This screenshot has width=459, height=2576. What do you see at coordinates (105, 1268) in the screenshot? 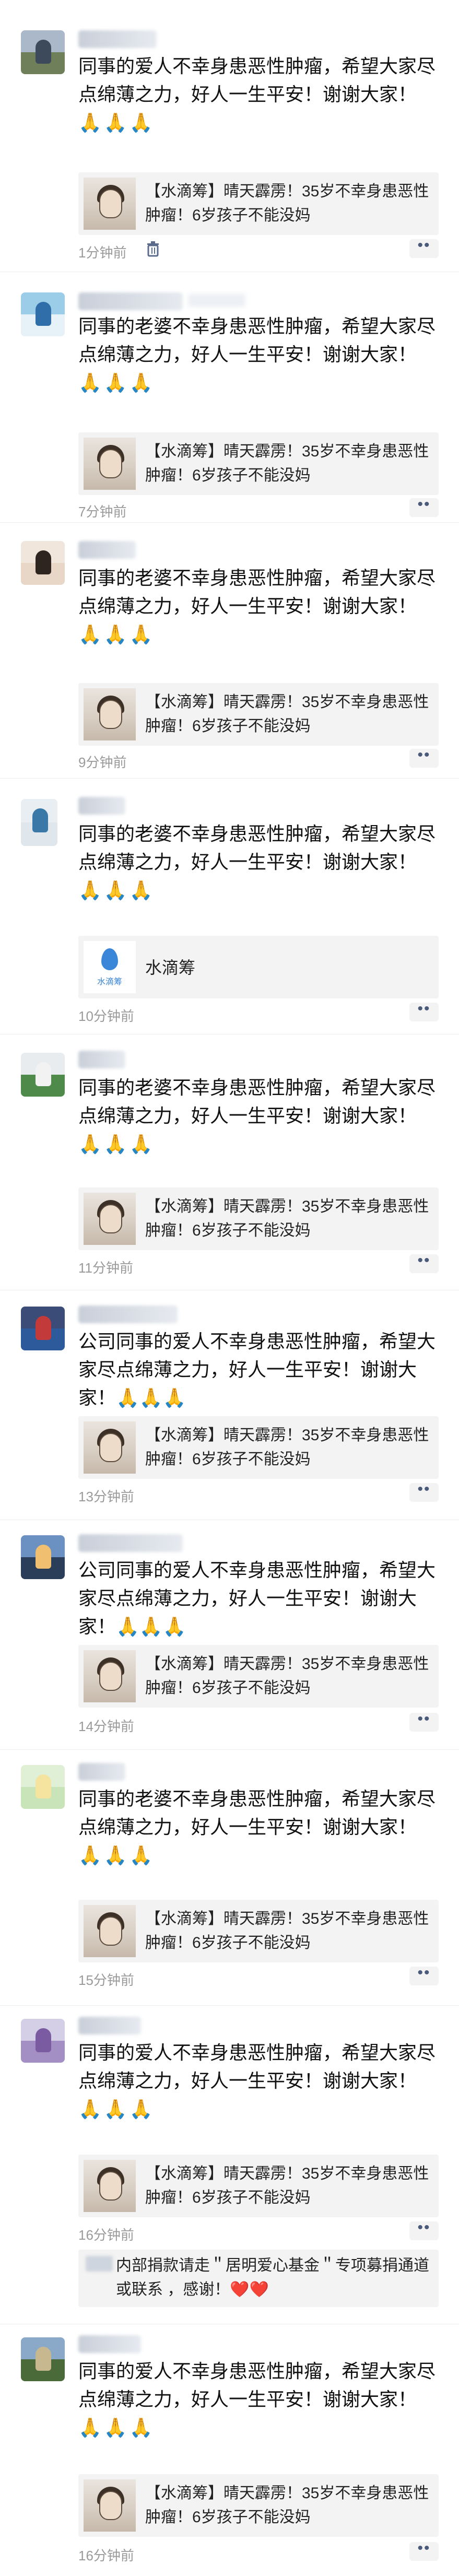
I see `post-time: 11分钟前` at bounding box center [105, 1268].